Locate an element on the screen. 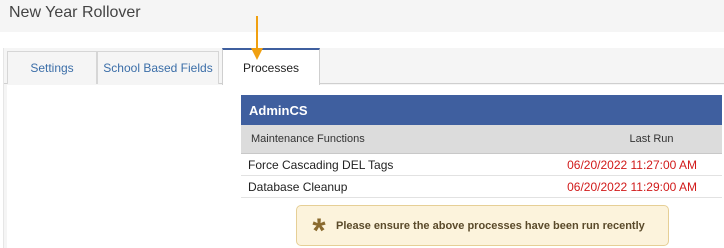 This screenshot has height=248, width=724. page-title: New Year Rollover is located at coordinates (75, 12).